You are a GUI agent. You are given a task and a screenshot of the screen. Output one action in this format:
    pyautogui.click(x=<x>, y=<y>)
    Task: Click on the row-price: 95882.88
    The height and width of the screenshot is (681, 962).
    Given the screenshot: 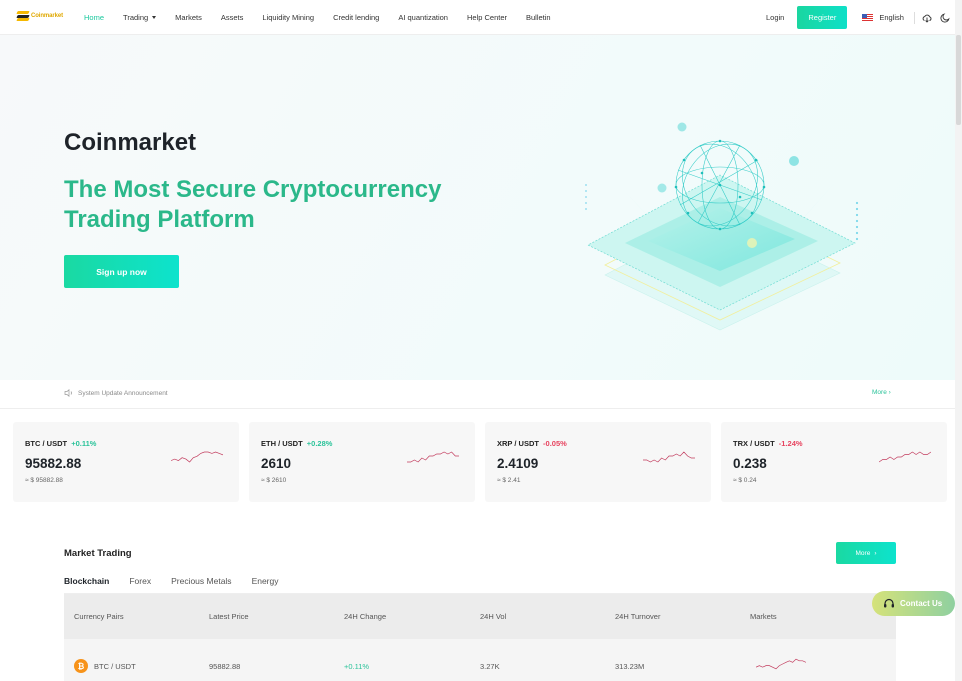 What is the action you would take?
    pyautogui.click(x=225, y=666)
    